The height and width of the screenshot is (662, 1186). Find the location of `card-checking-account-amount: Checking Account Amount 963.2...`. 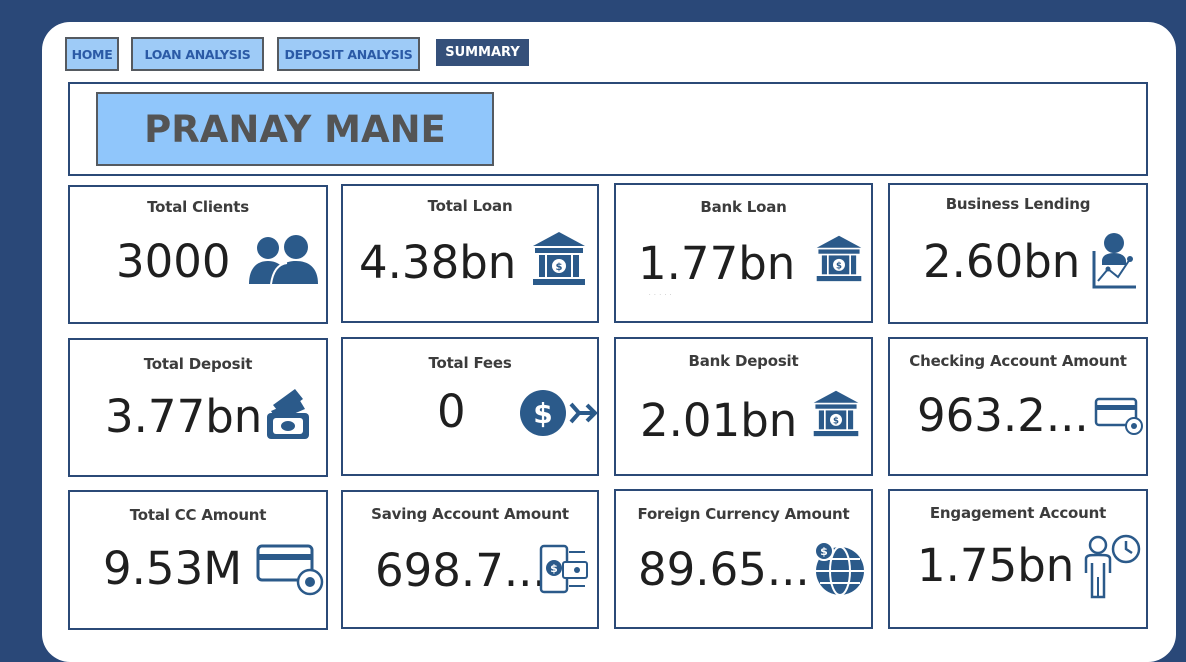

card-checking-account-amount: Checking Account Amount 963.2... is located at coordinates (1018, 406).